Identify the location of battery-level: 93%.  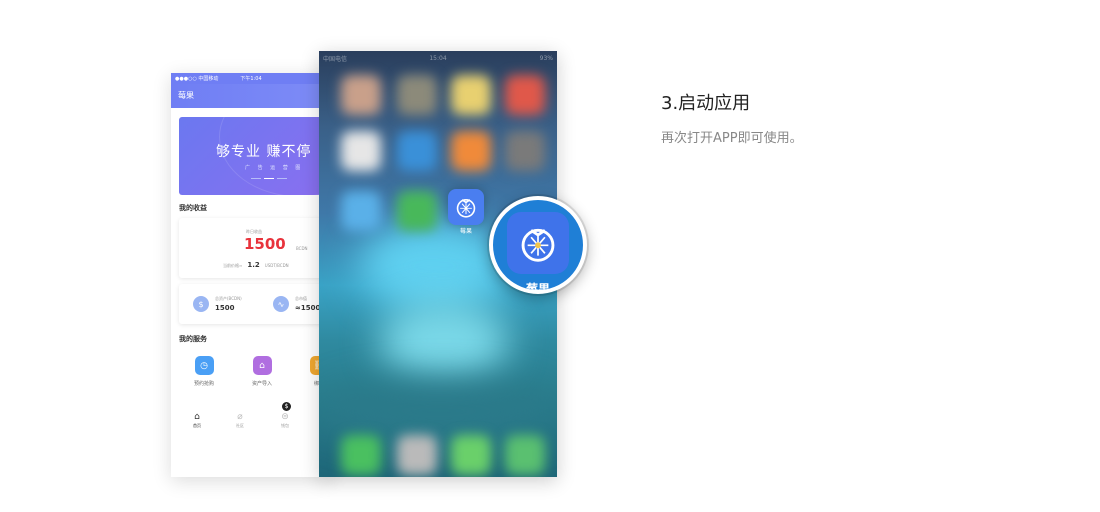
(546, 58).